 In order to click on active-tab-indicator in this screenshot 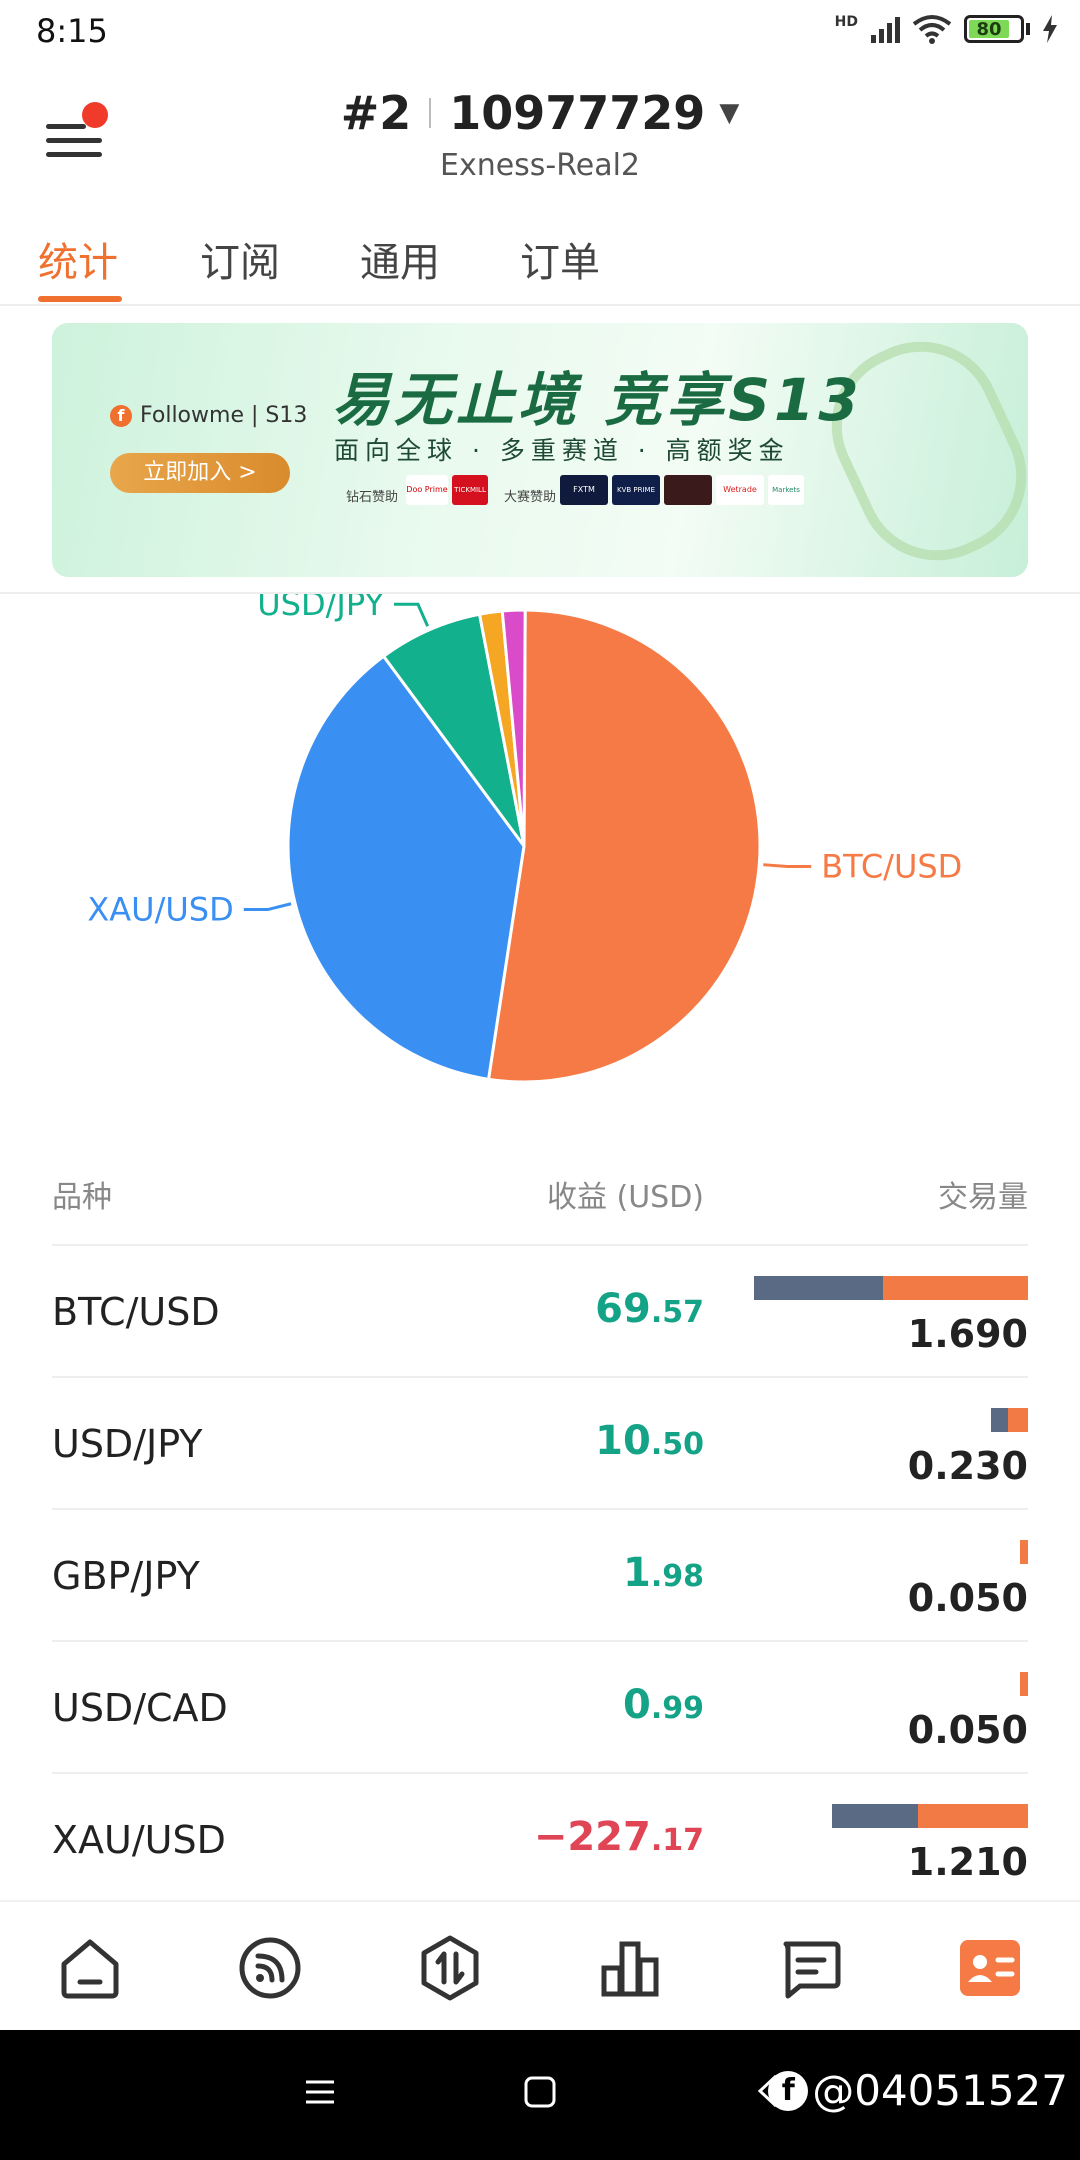, I will do `click(80, 299)`.